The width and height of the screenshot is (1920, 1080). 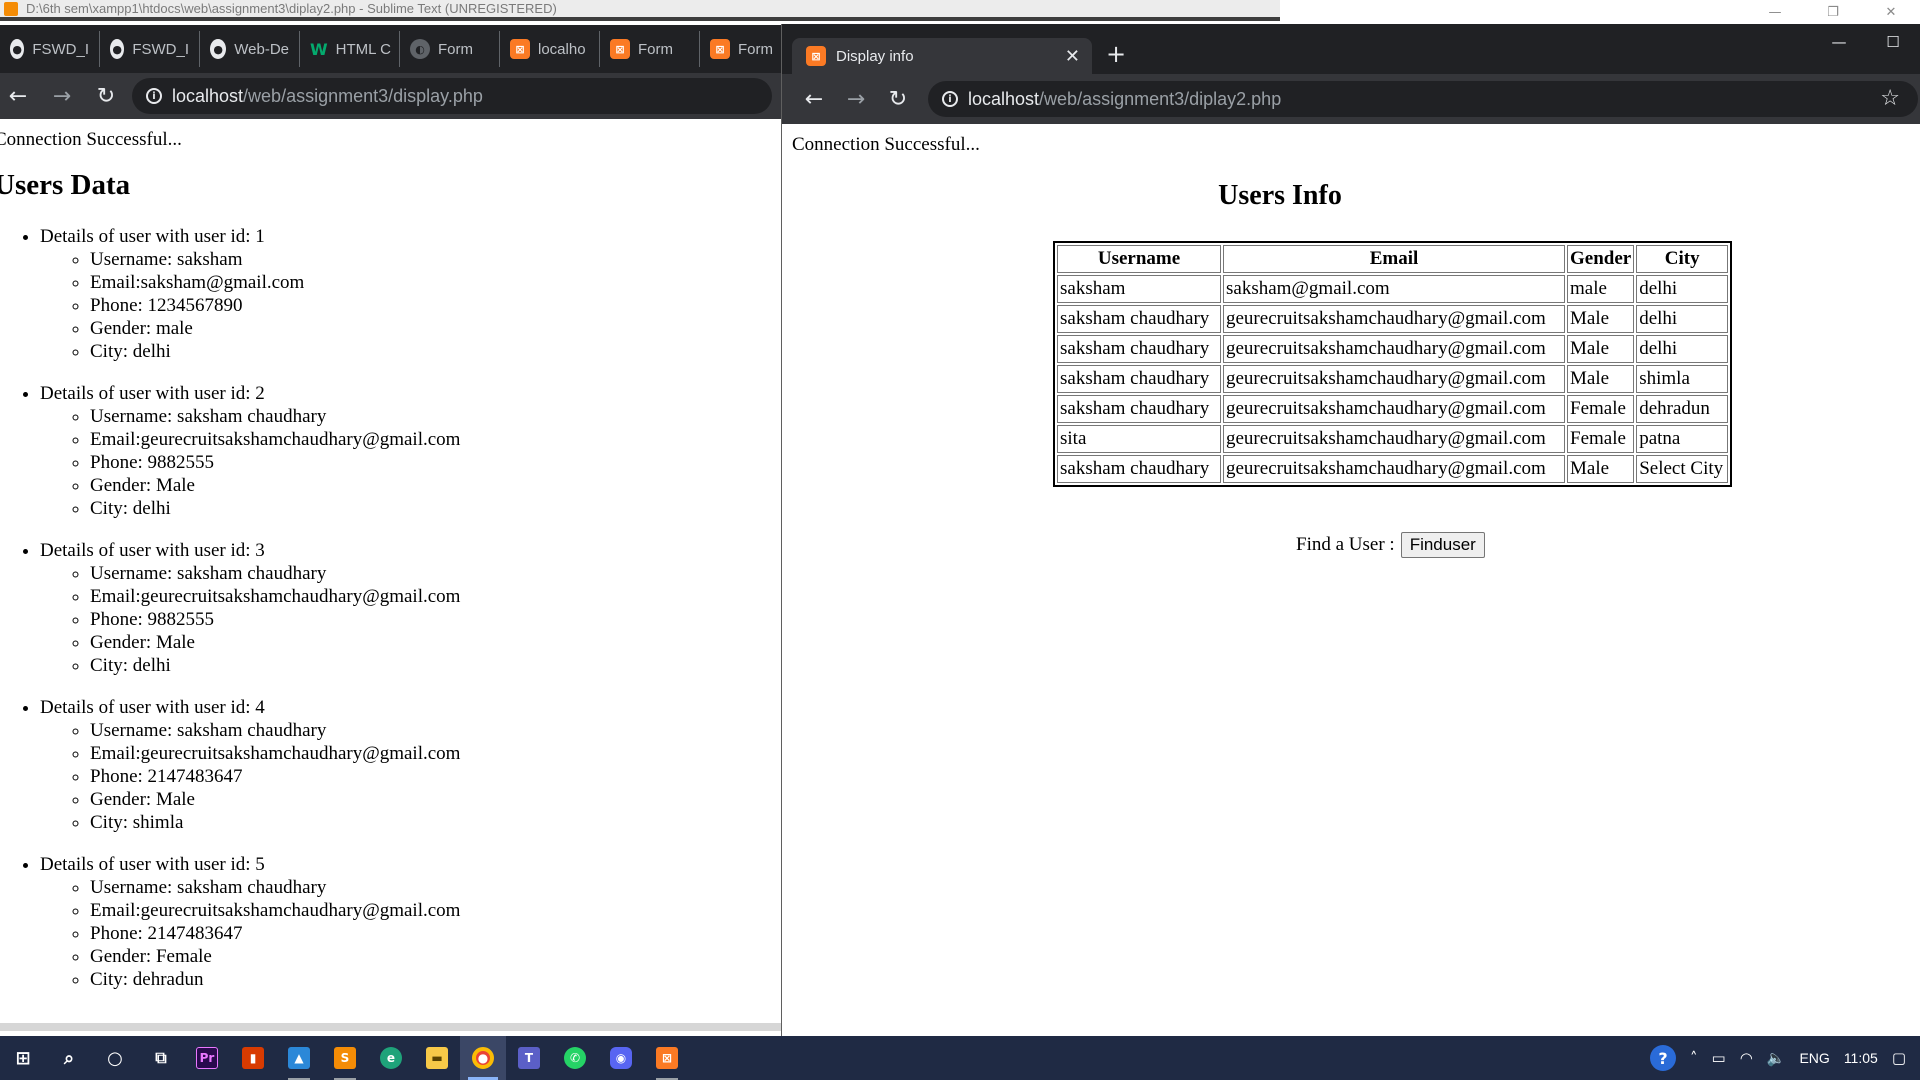 What do you see at coordinates (1814, 1058) in the screenshot?
I see `language-indicator: ENG` at bounding box center [1814, 1058].